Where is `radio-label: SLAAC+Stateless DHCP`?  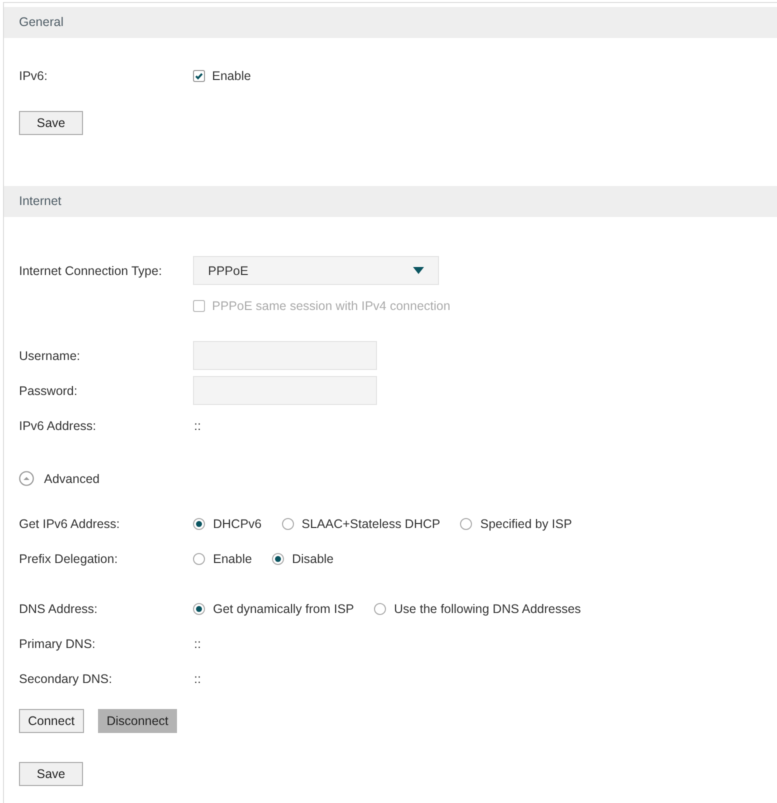 radio-label: SLAAC+Stateless DHCP is located at coordinates (371, 523).